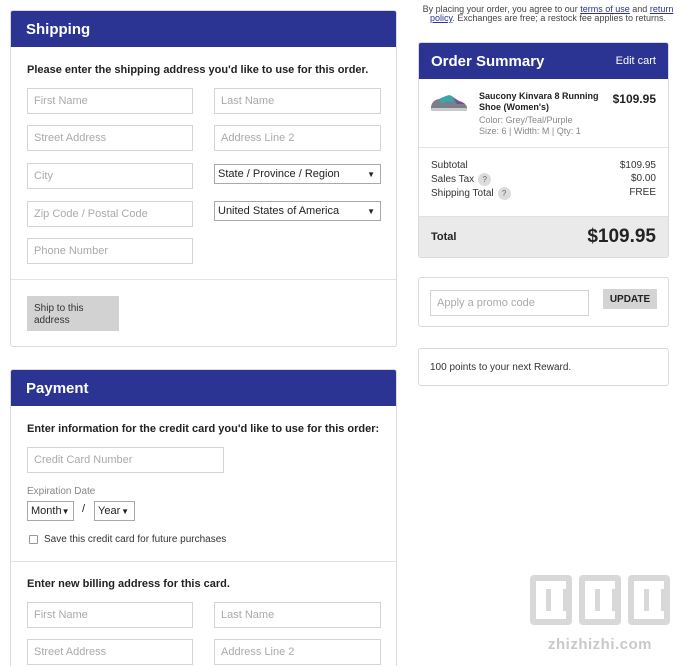 The height and width of the screenshot is (666, 688). I want to click on product-shoe-image, so click(449, 103).